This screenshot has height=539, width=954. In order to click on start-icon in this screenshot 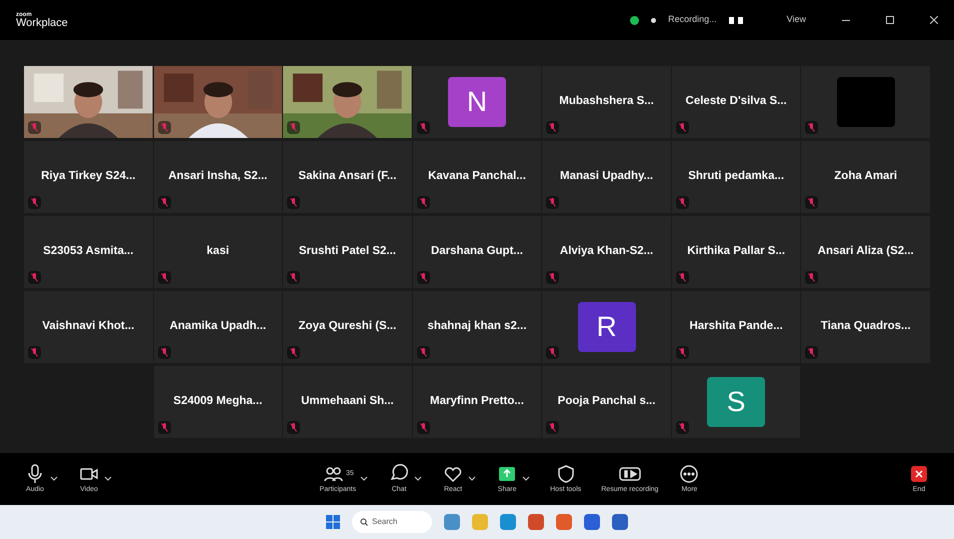, I will do `click(333, 522)`.